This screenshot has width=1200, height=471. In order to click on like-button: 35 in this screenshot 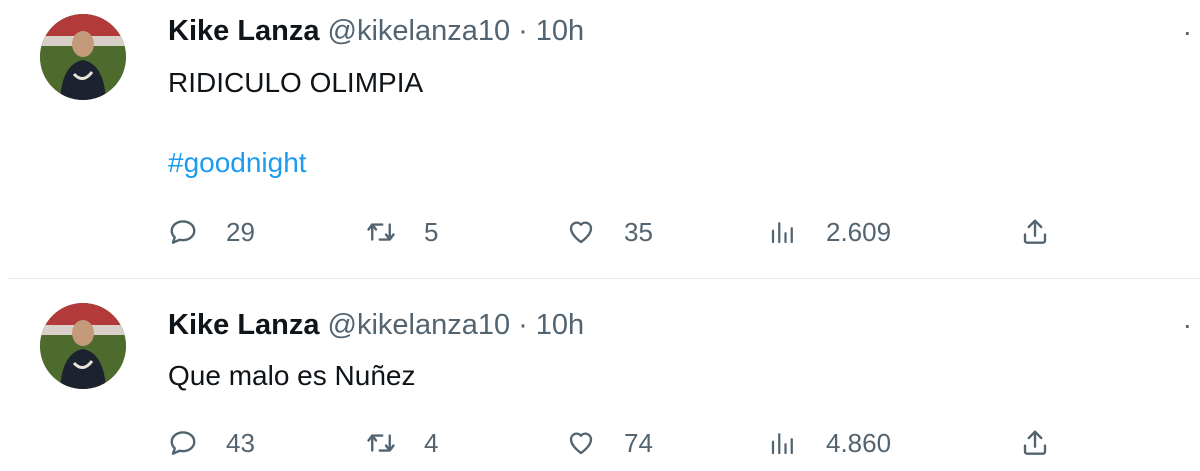, I will do `click(609, 232)`.